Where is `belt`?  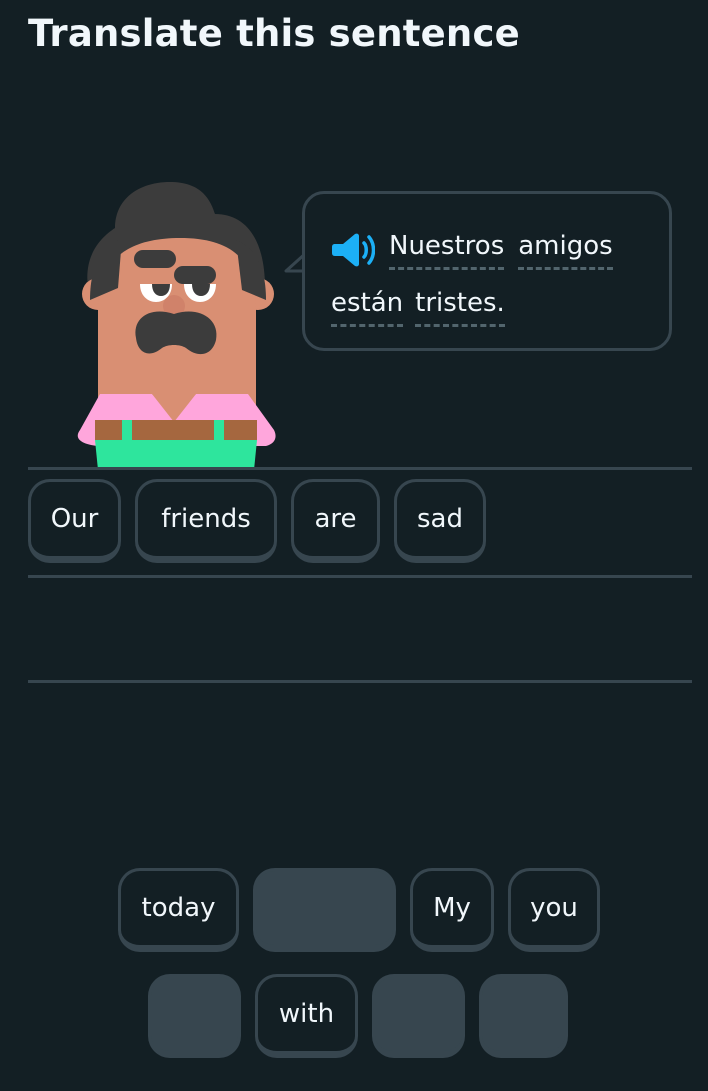 belt is located at coordinates (176, 430).